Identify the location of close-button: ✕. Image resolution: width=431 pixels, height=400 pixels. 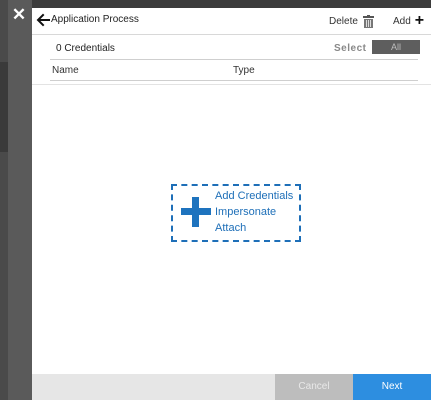
(19, 14).